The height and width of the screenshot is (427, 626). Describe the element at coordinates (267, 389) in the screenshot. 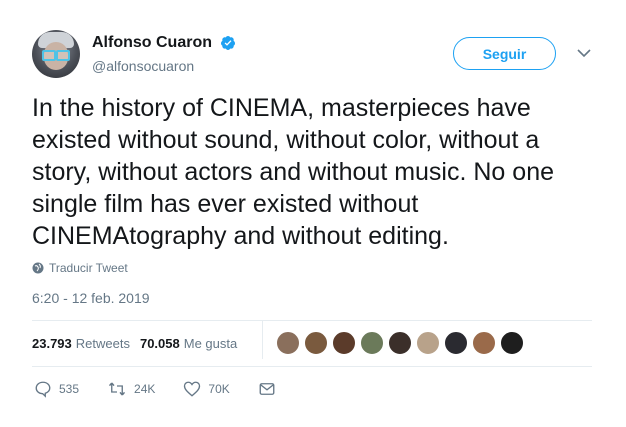

I see `envelope-icon` at that location.